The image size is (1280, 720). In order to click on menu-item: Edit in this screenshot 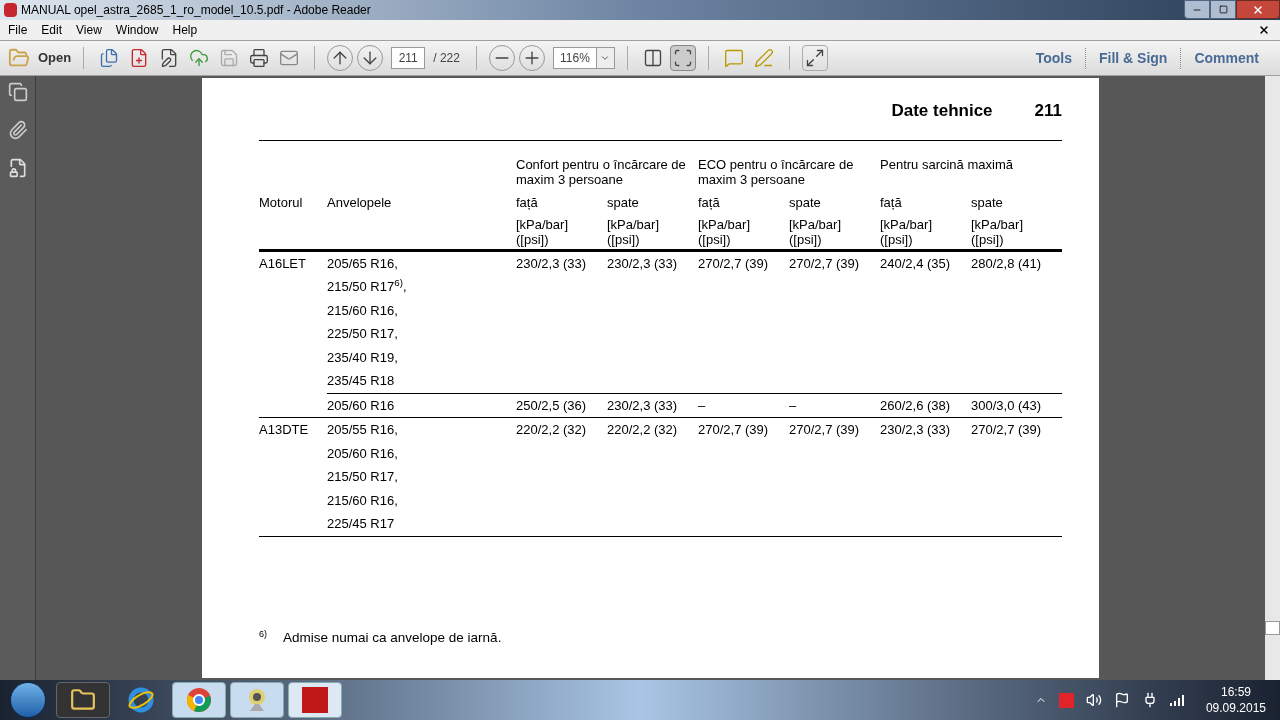, I will do `click(52, 30)`.